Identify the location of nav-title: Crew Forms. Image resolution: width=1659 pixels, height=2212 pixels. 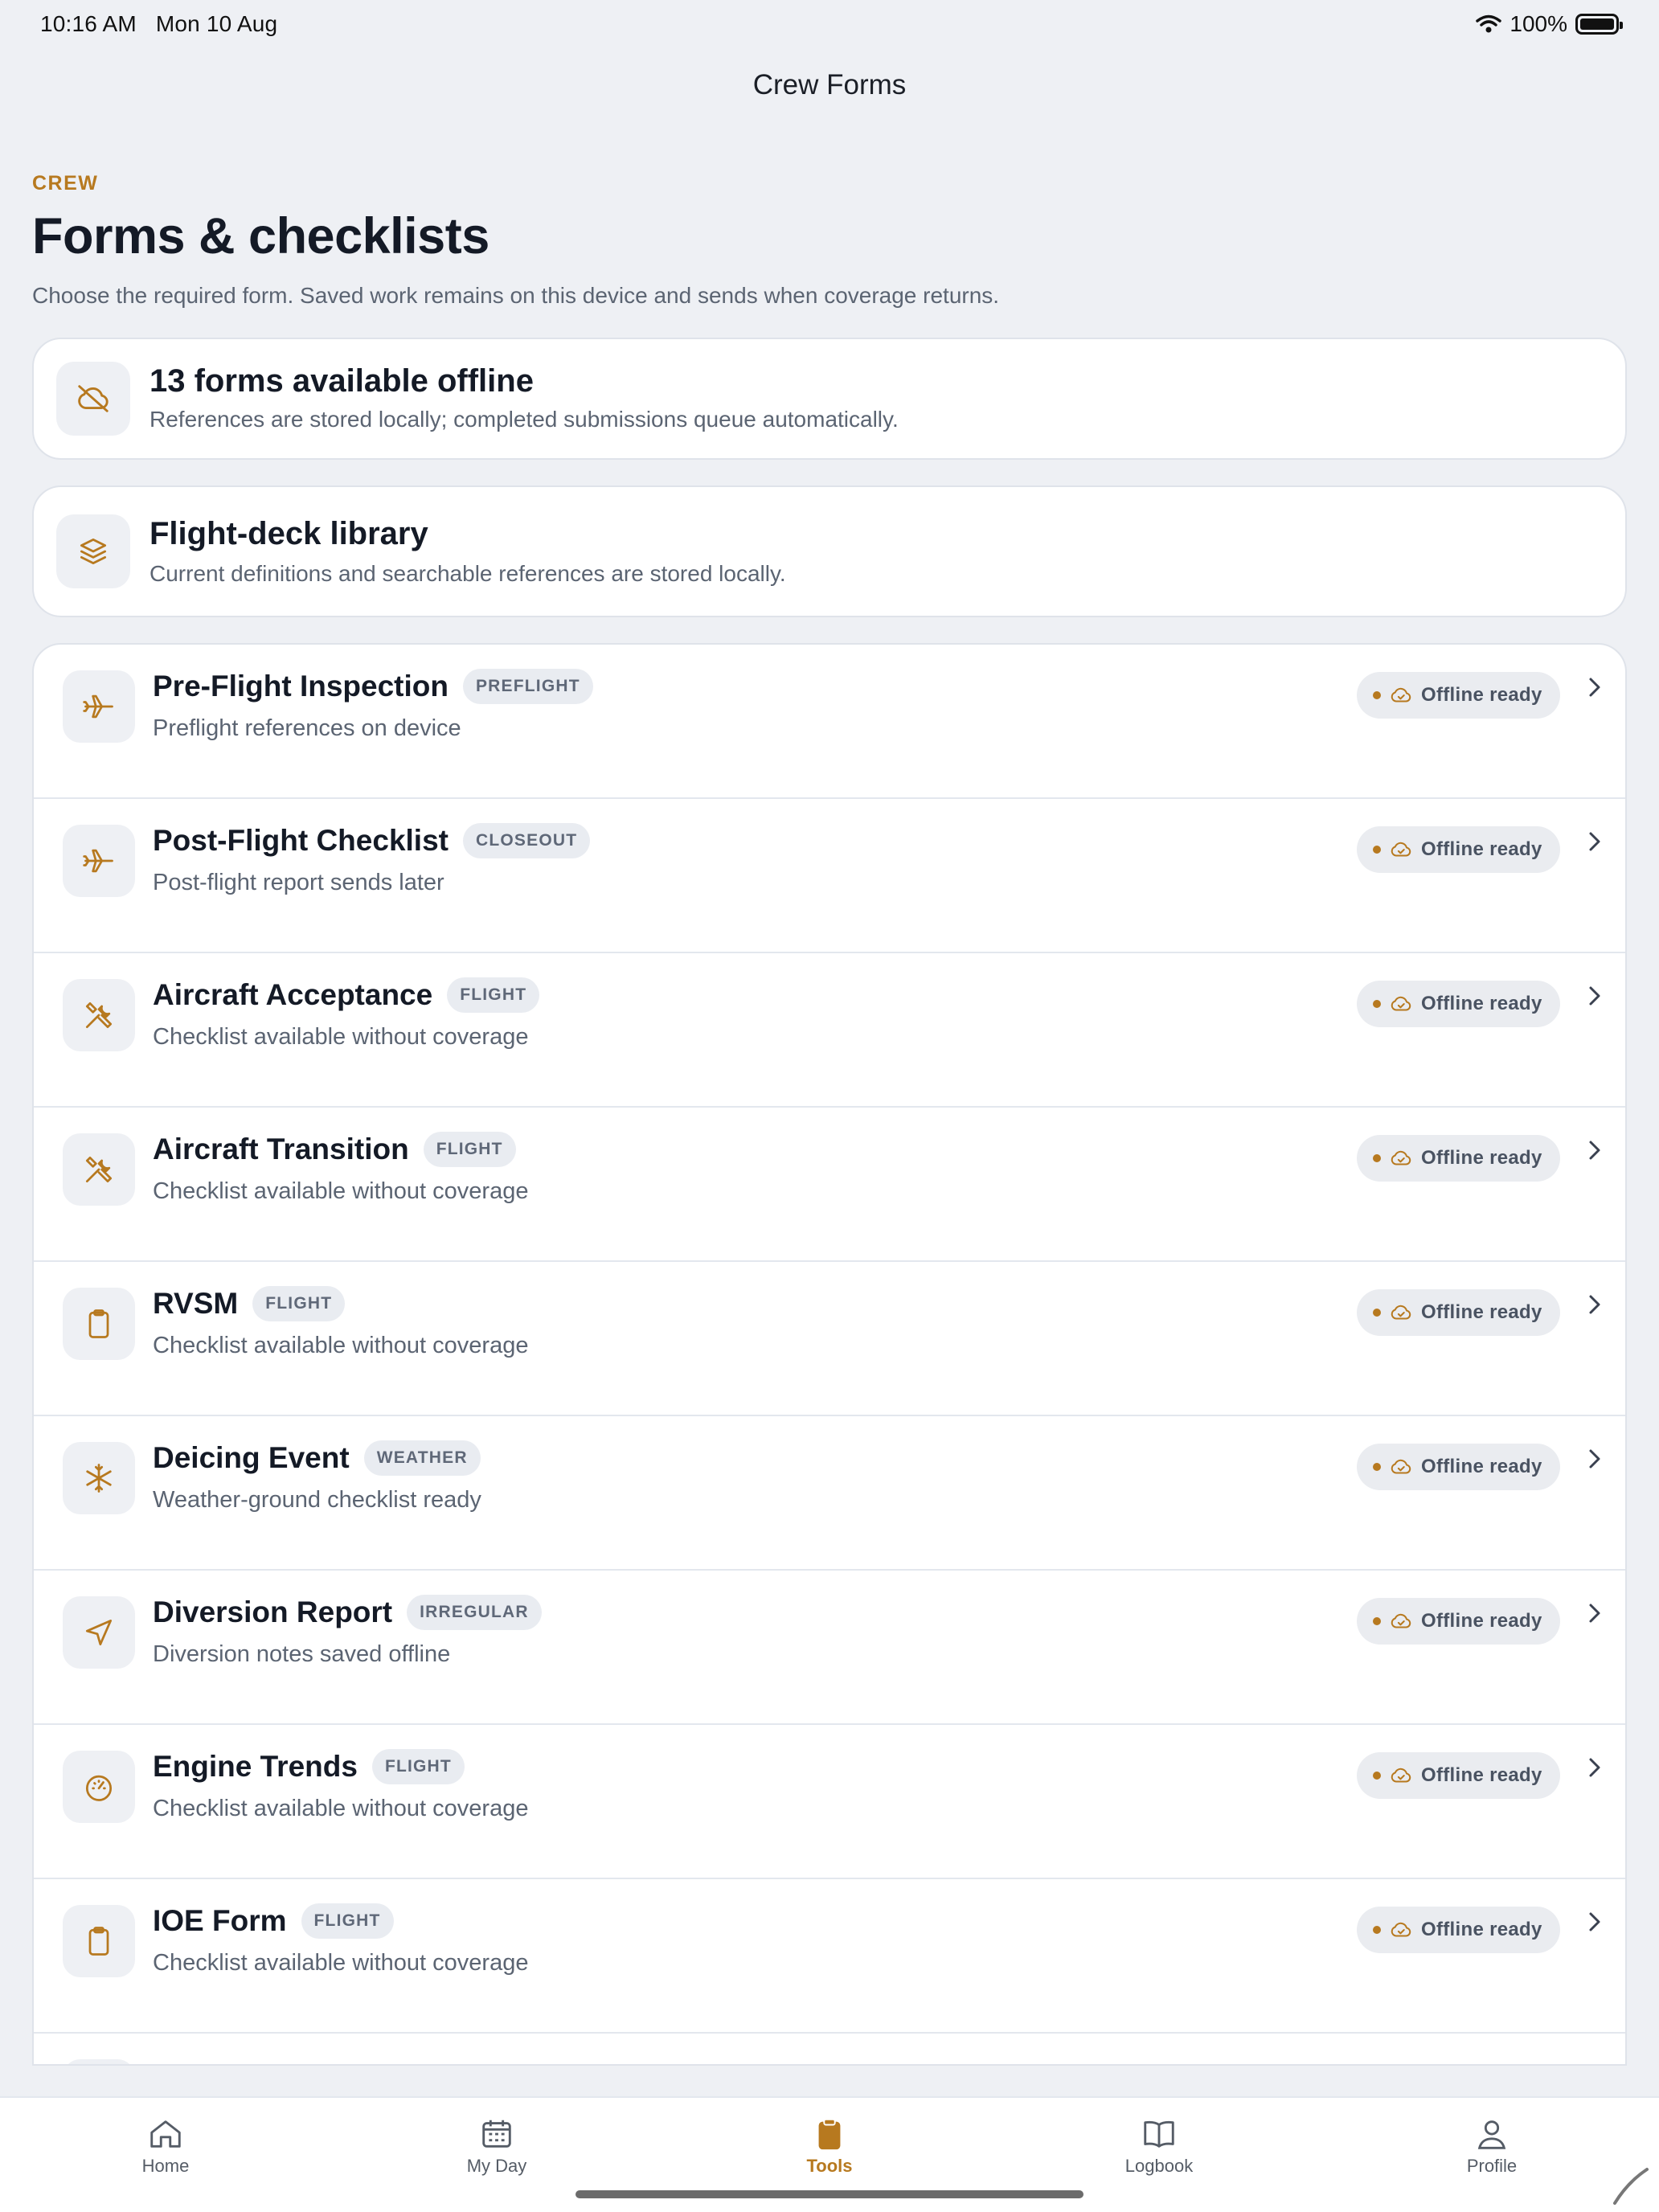
(829, 84).